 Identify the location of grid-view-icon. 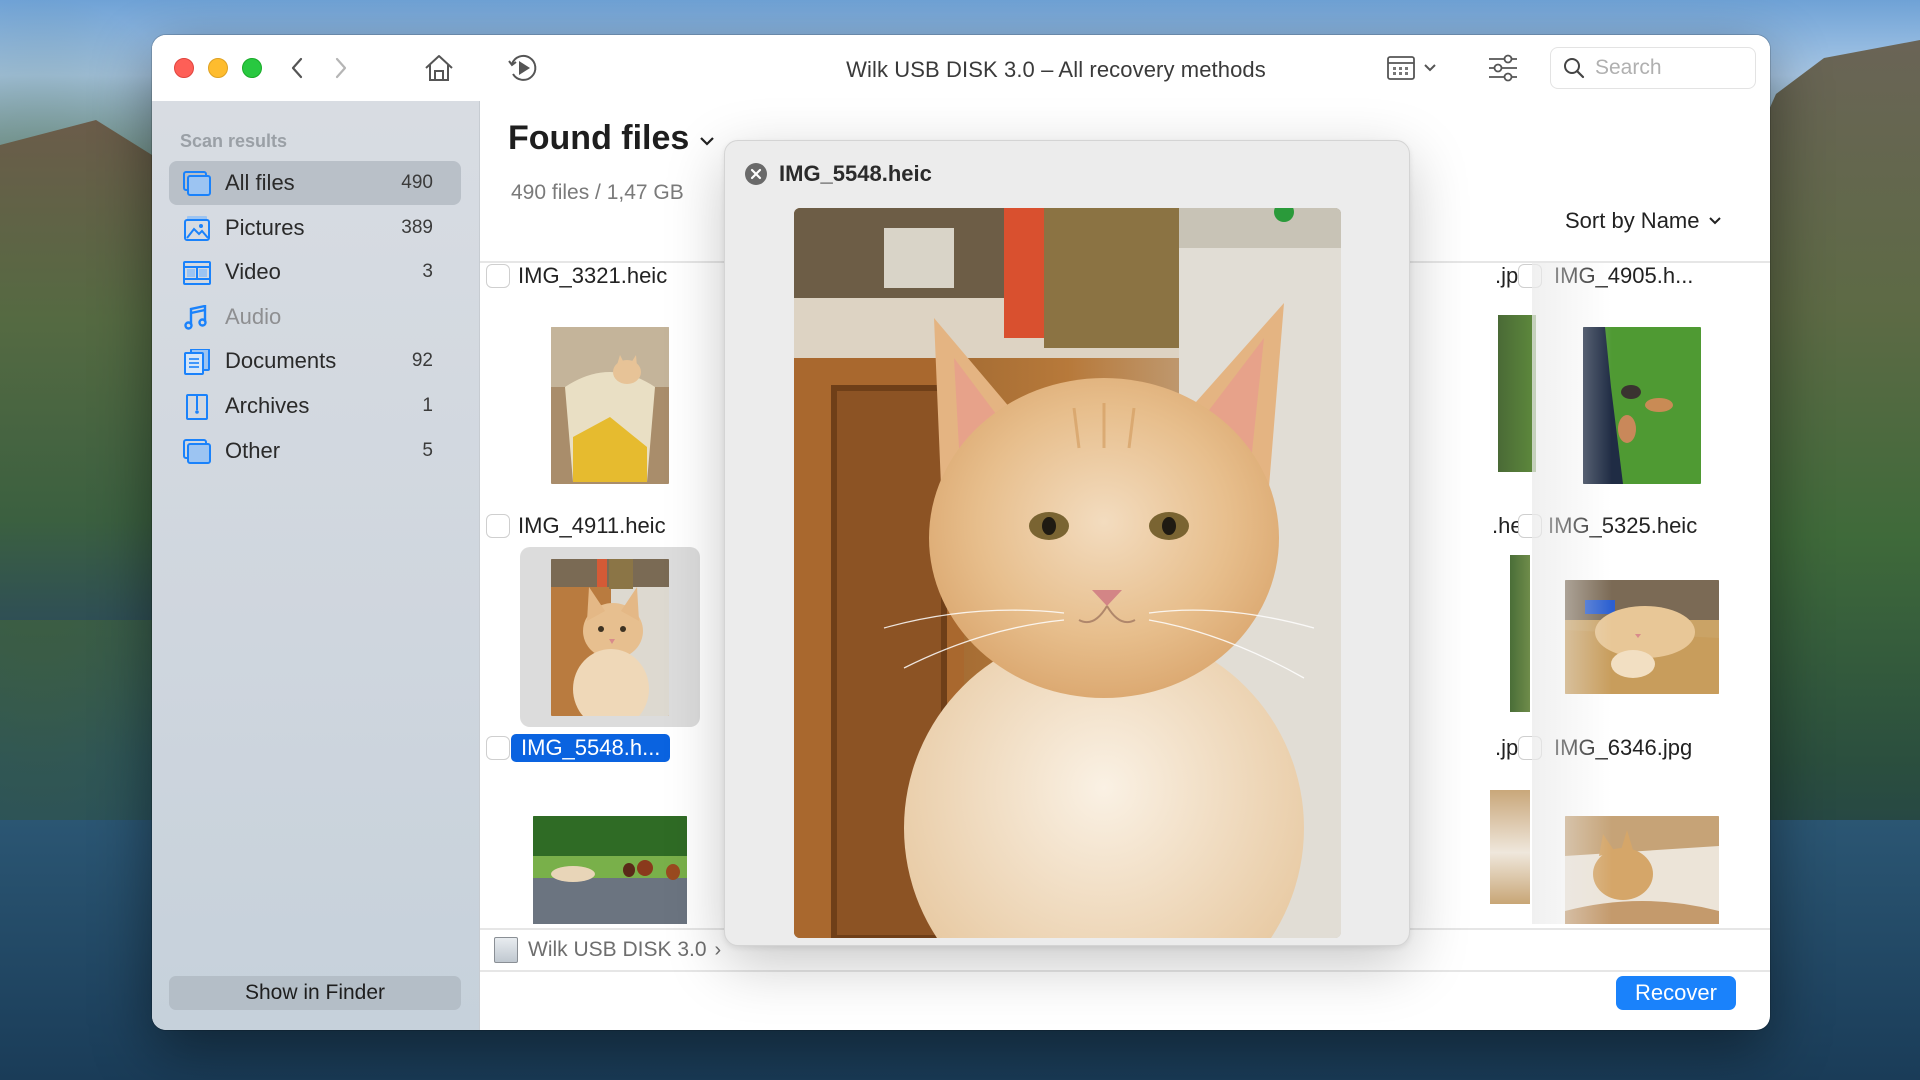
(1401, 68).